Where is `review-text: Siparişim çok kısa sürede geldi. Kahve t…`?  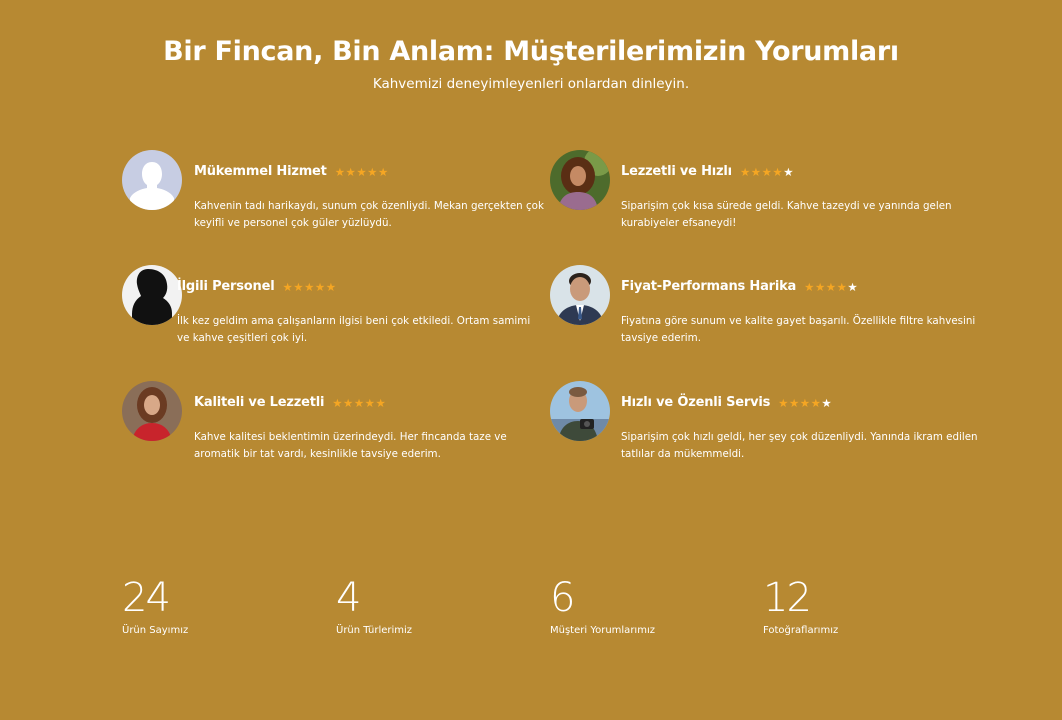 review-text: Siparişim çok kısa sürede geldi. Kahve t… is located at coordinates (786, 214).